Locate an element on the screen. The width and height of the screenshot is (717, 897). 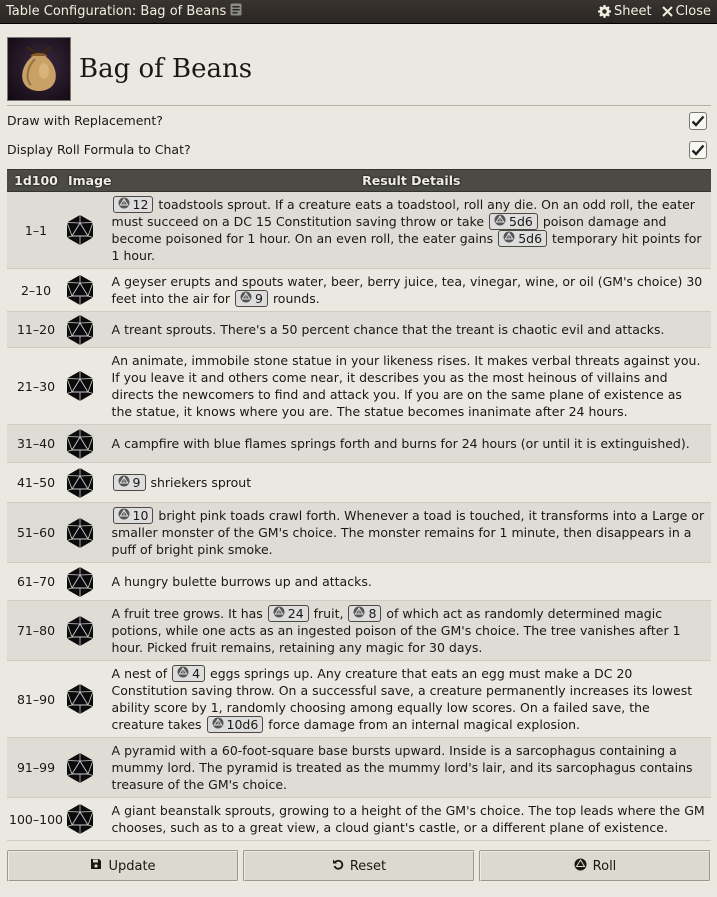
close-button: Close is located at coordinates (686, 11).